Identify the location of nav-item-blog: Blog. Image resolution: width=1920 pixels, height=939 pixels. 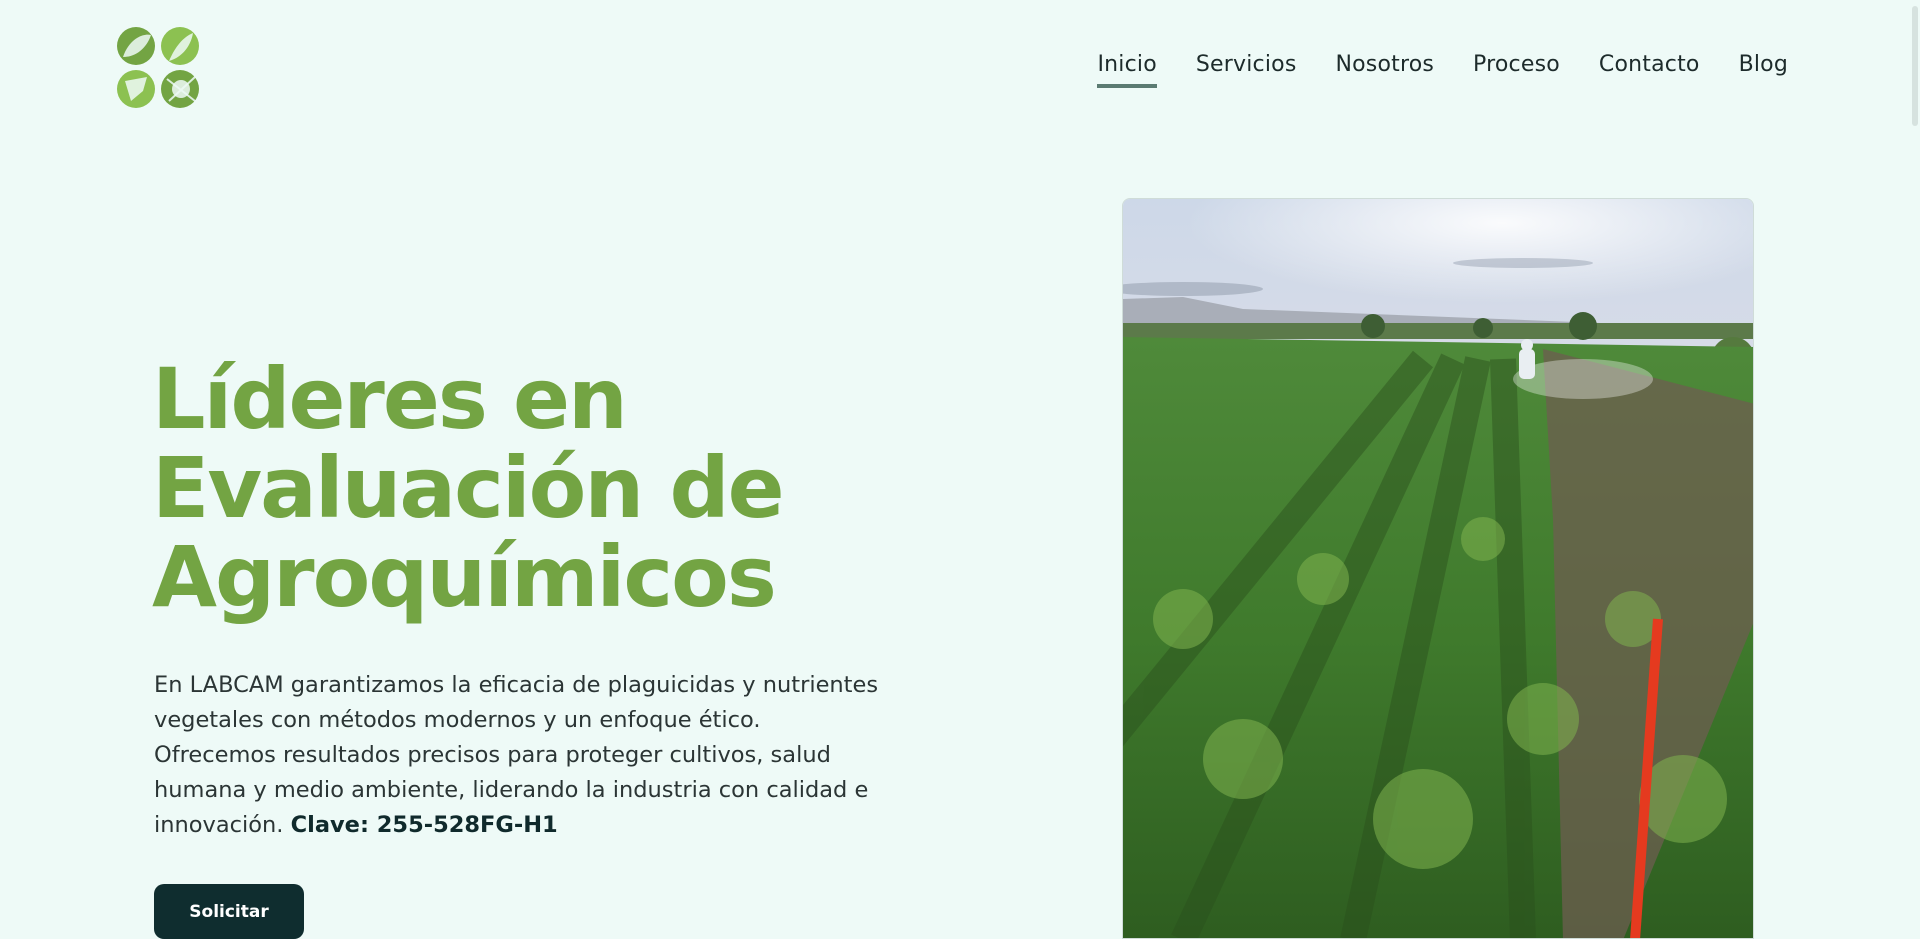
(1763, 69).